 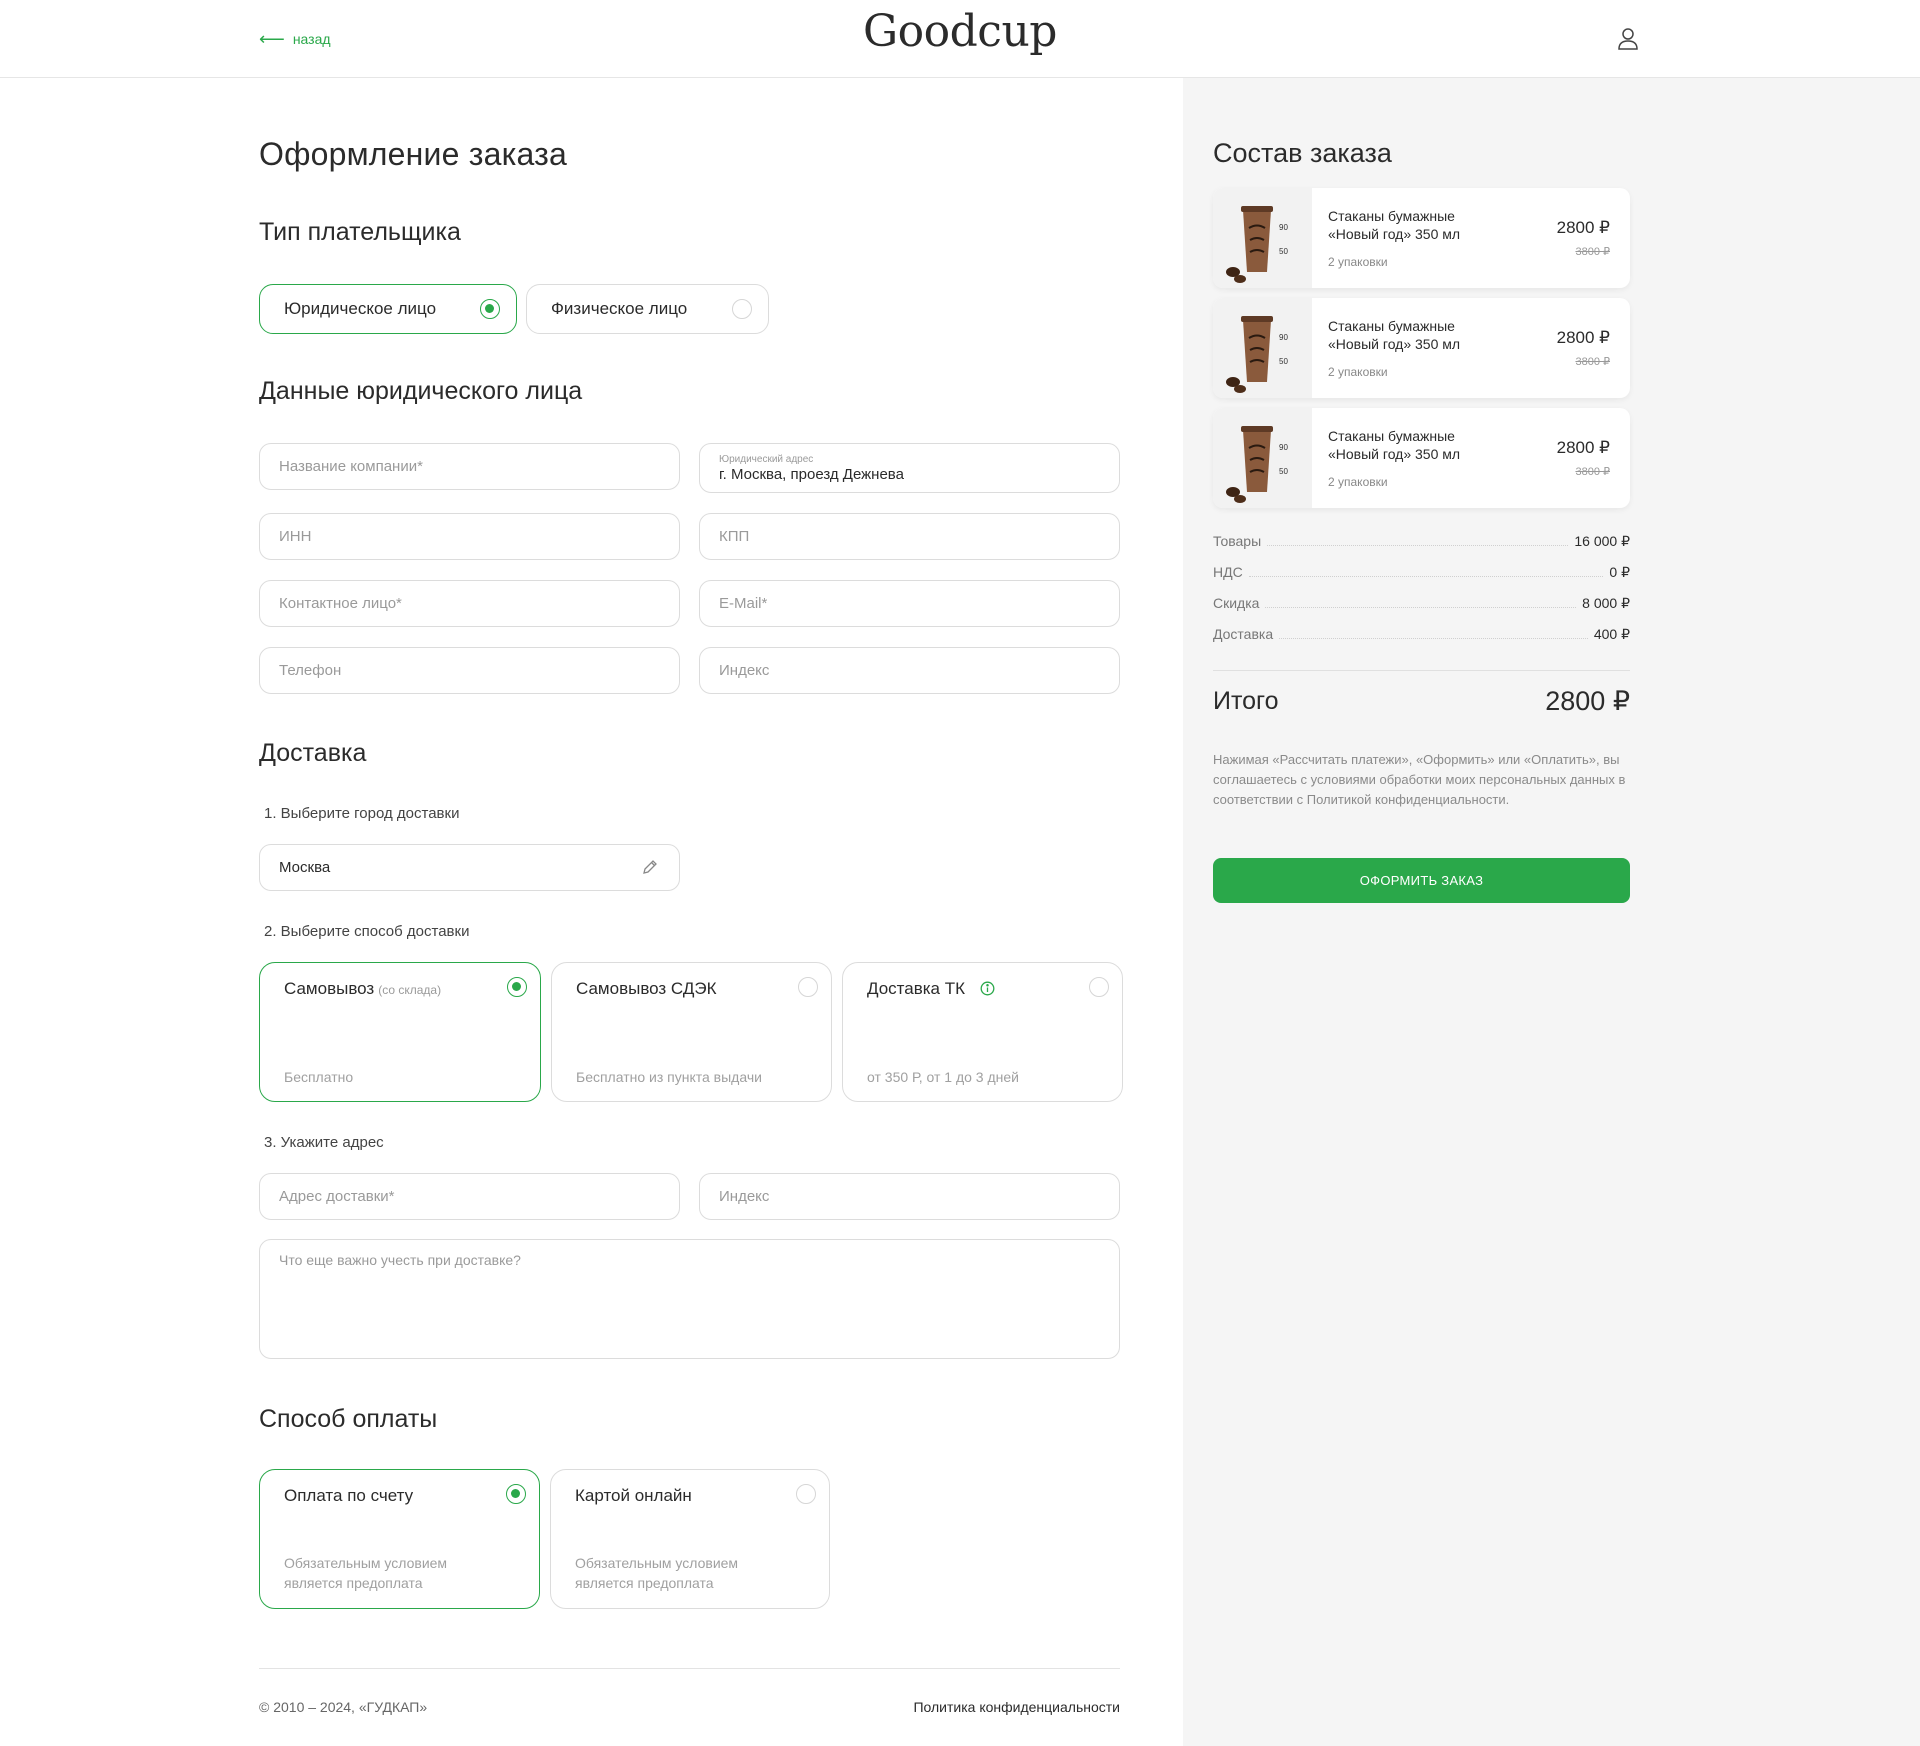 I want to click on contact-person-field: Контактное лицо*, so click(x=469, y=603).